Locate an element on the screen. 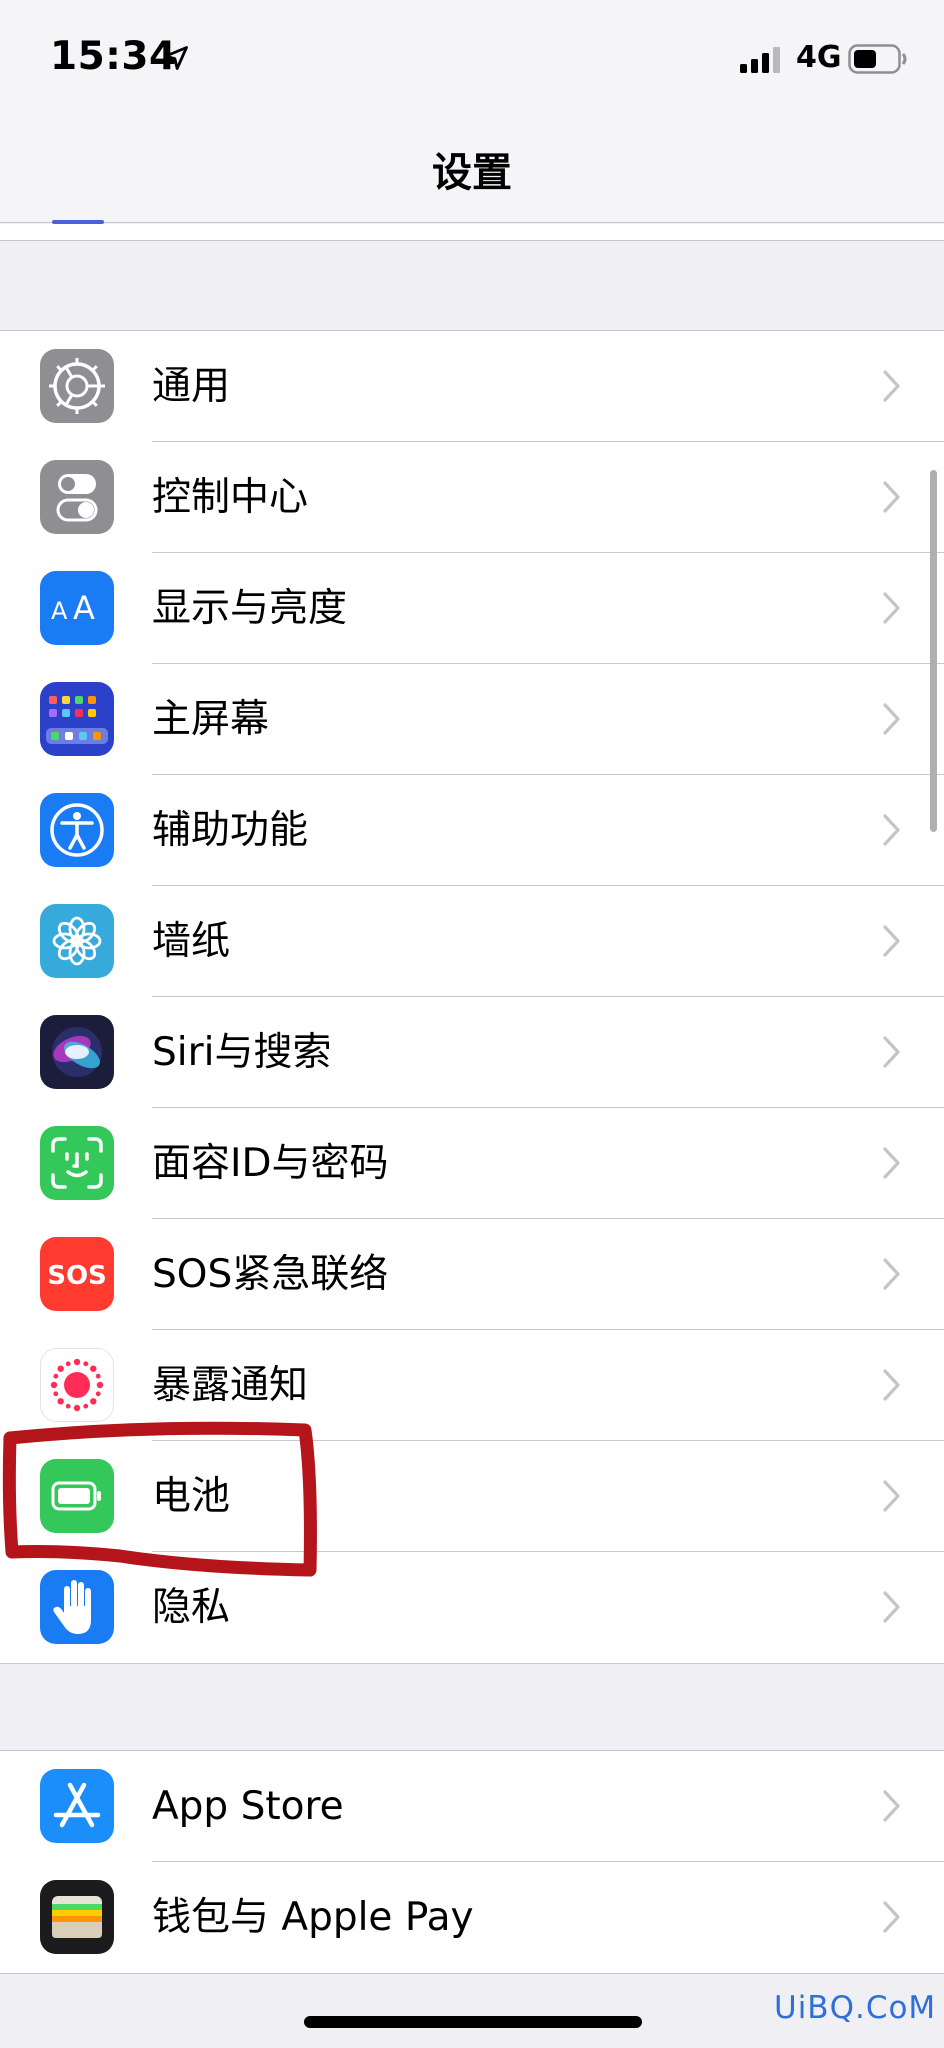 The height and width of the screenshot is (2048, 944). settings-row-exposure-notifications: 暴露通知 is located at coordinates (472, 1385).